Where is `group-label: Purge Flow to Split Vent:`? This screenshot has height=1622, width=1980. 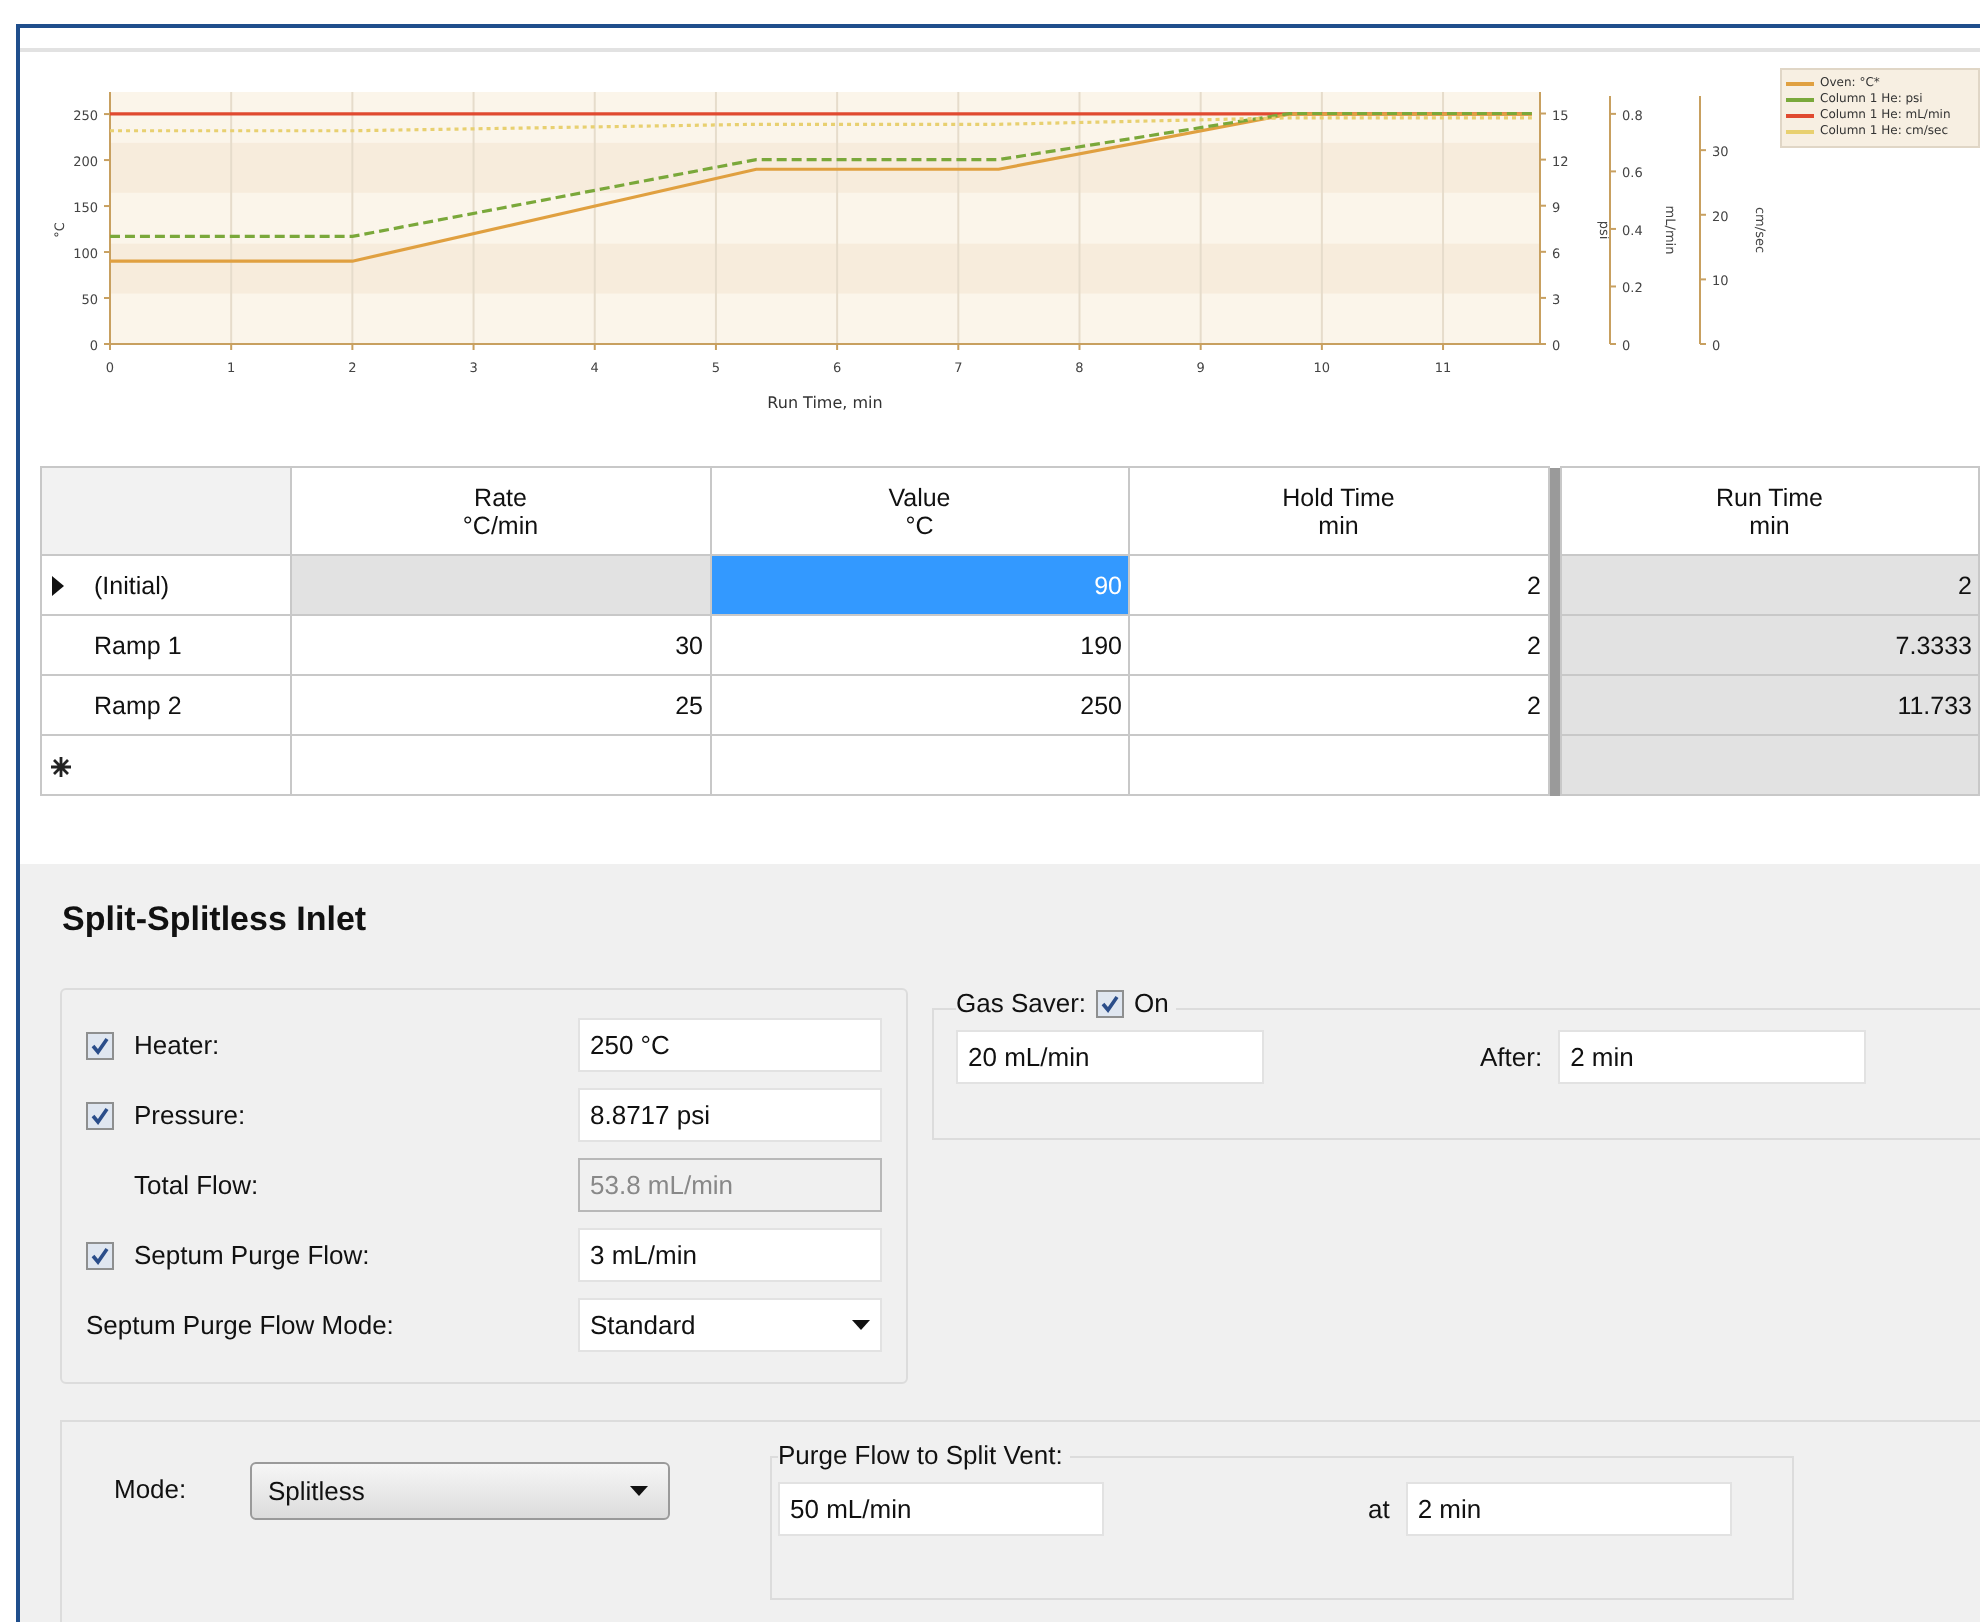 group-label: Purge Flow to Split Vent: is located at coordinates (924, 1455).